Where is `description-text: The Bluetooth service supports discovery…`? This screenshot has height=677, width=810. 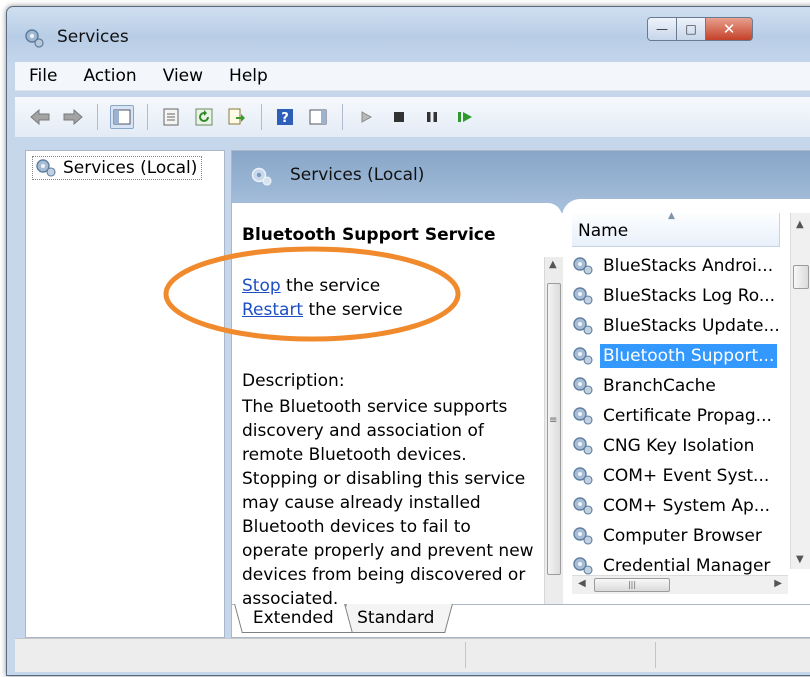 description-text: The Bluetooth service supports discovery… is located at coordinates (388, 503).